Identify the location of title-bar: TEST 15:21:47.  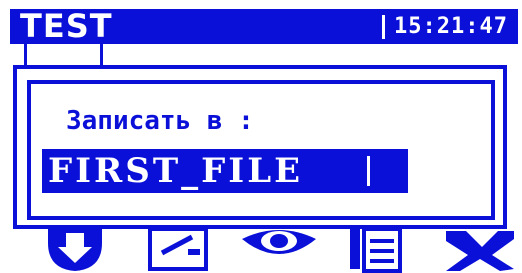
(264, 26).